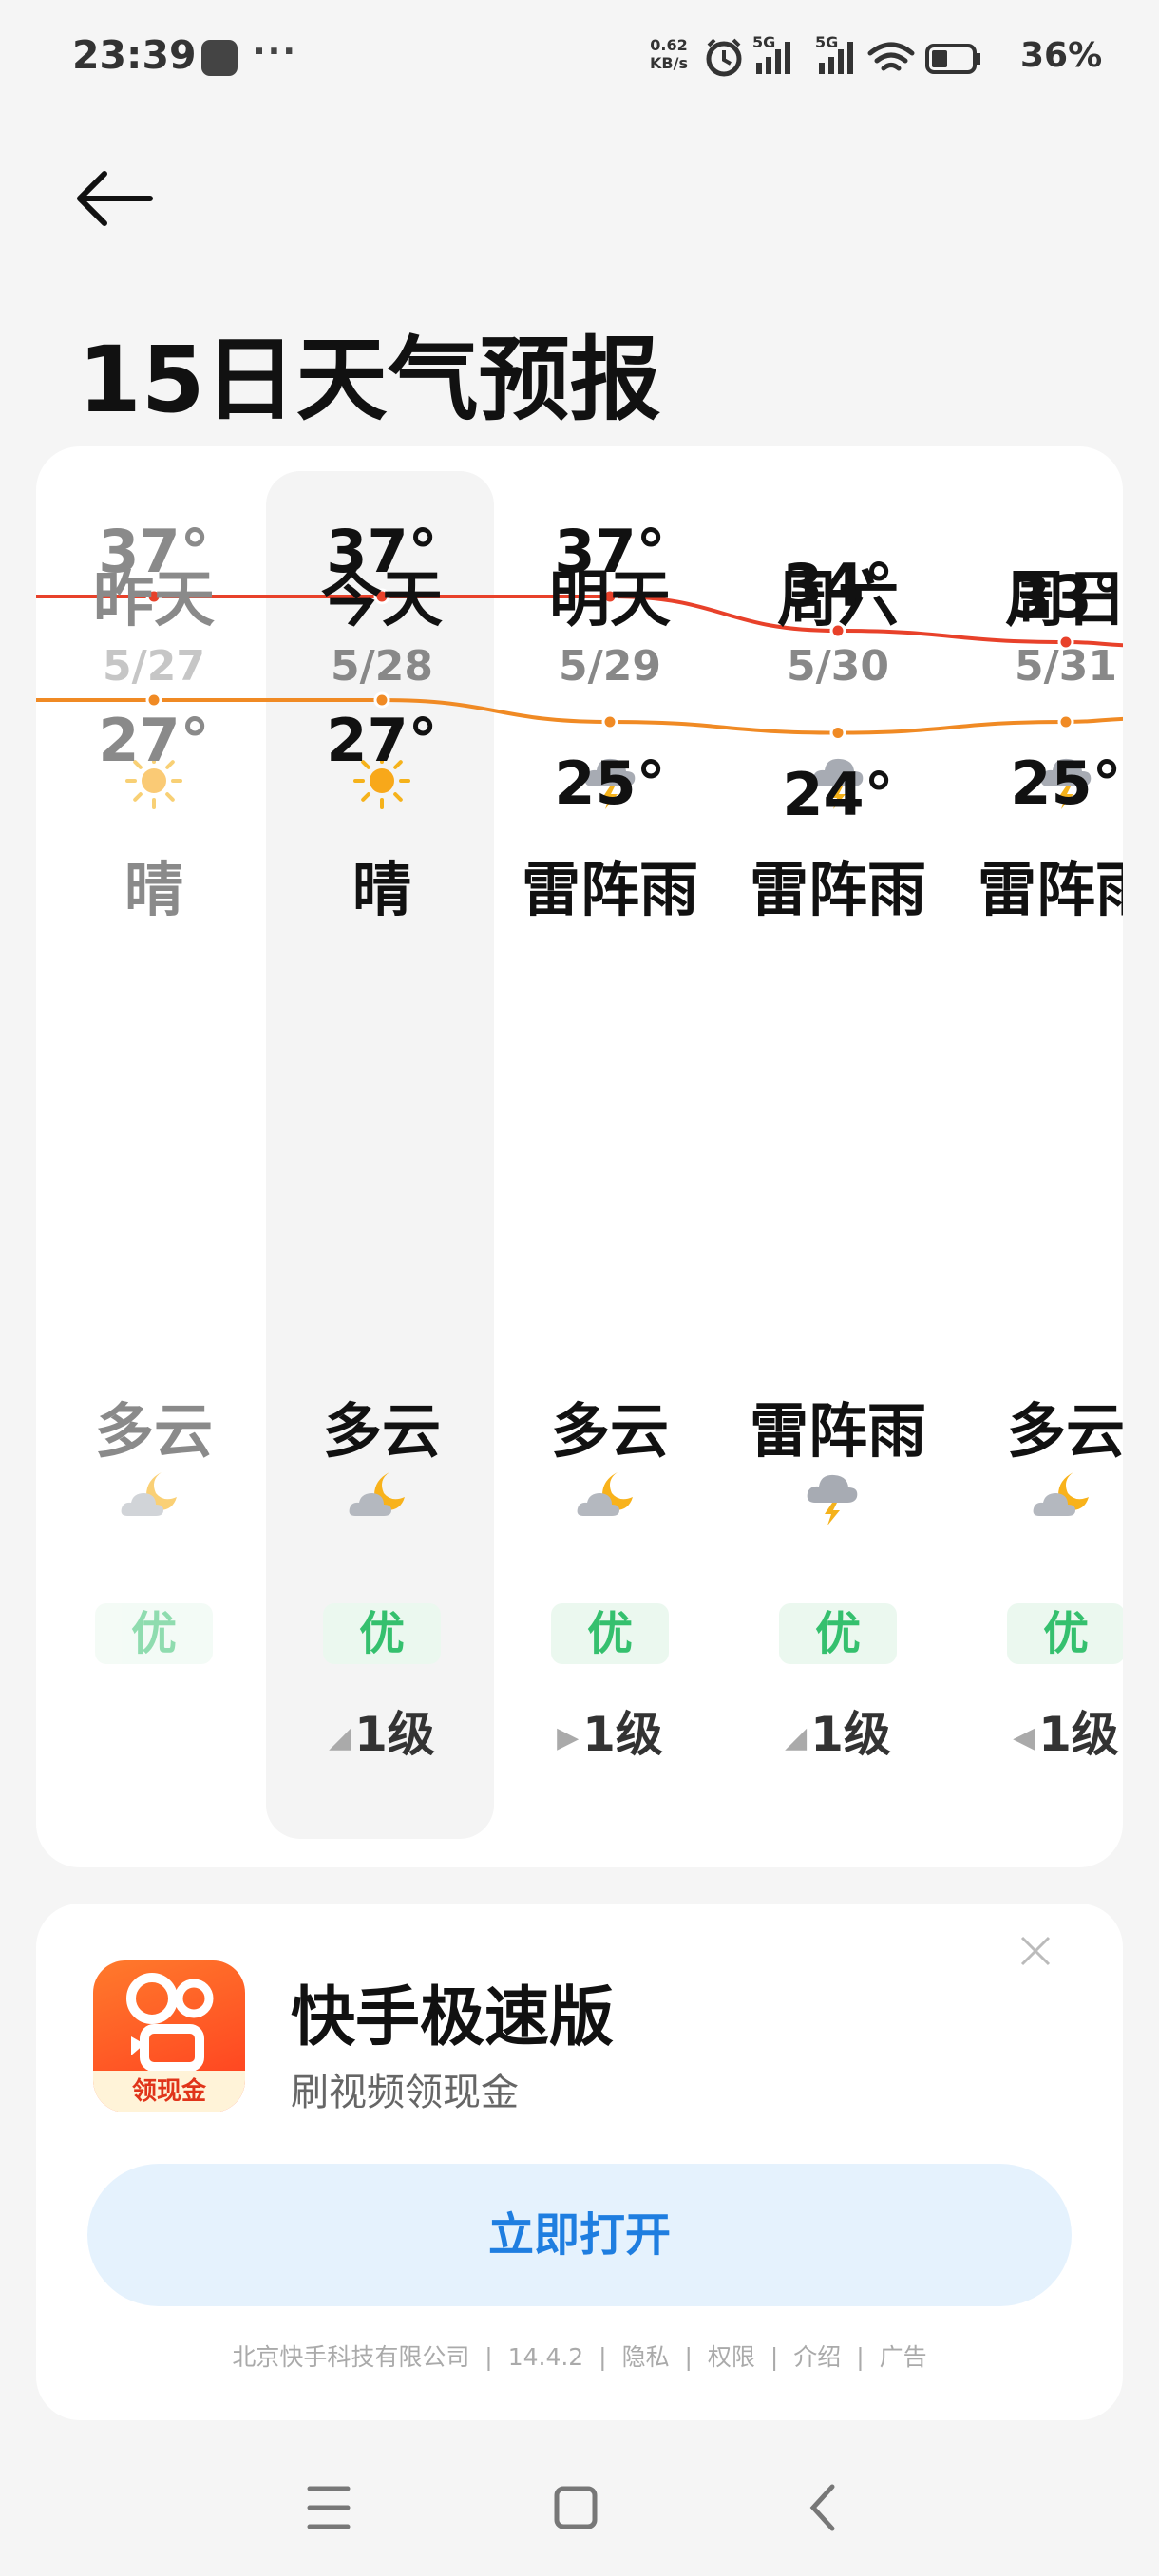 The image size is (1159, 2576). Describe the element at coordinates (1061, 55) in the screenshot. I see `battery-percentage: 36%` at that location.